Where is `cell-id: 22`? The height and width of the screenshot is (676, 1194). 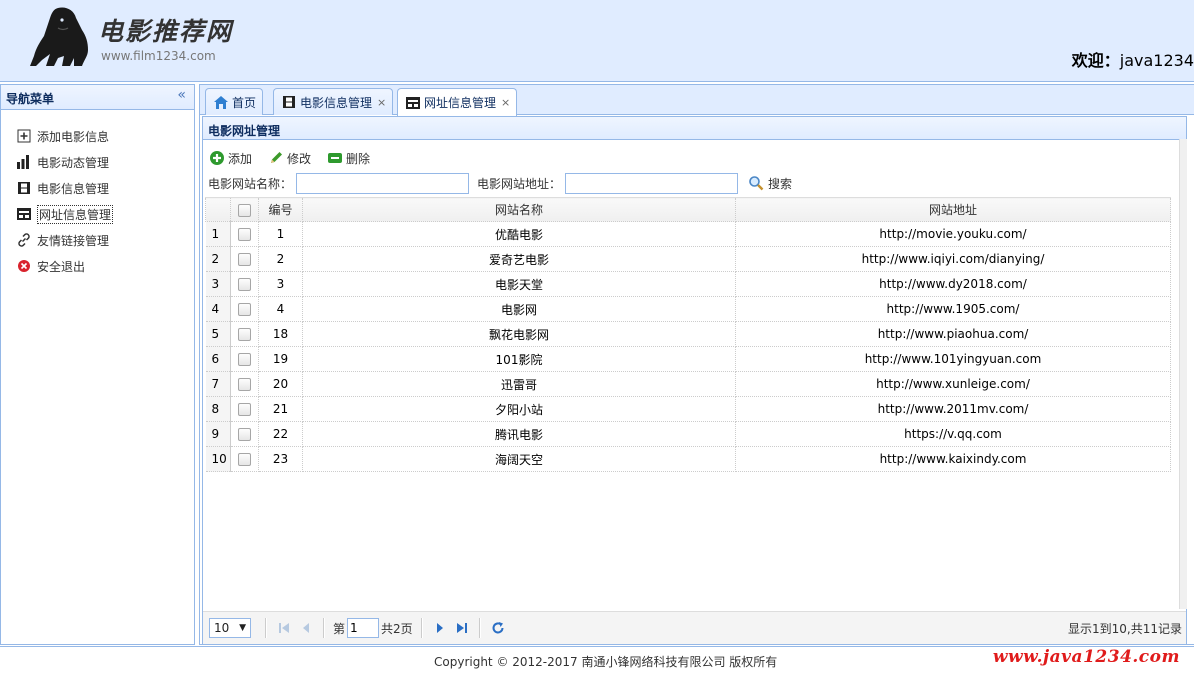 cell-id: 22 is located at coordinates (280, 434).